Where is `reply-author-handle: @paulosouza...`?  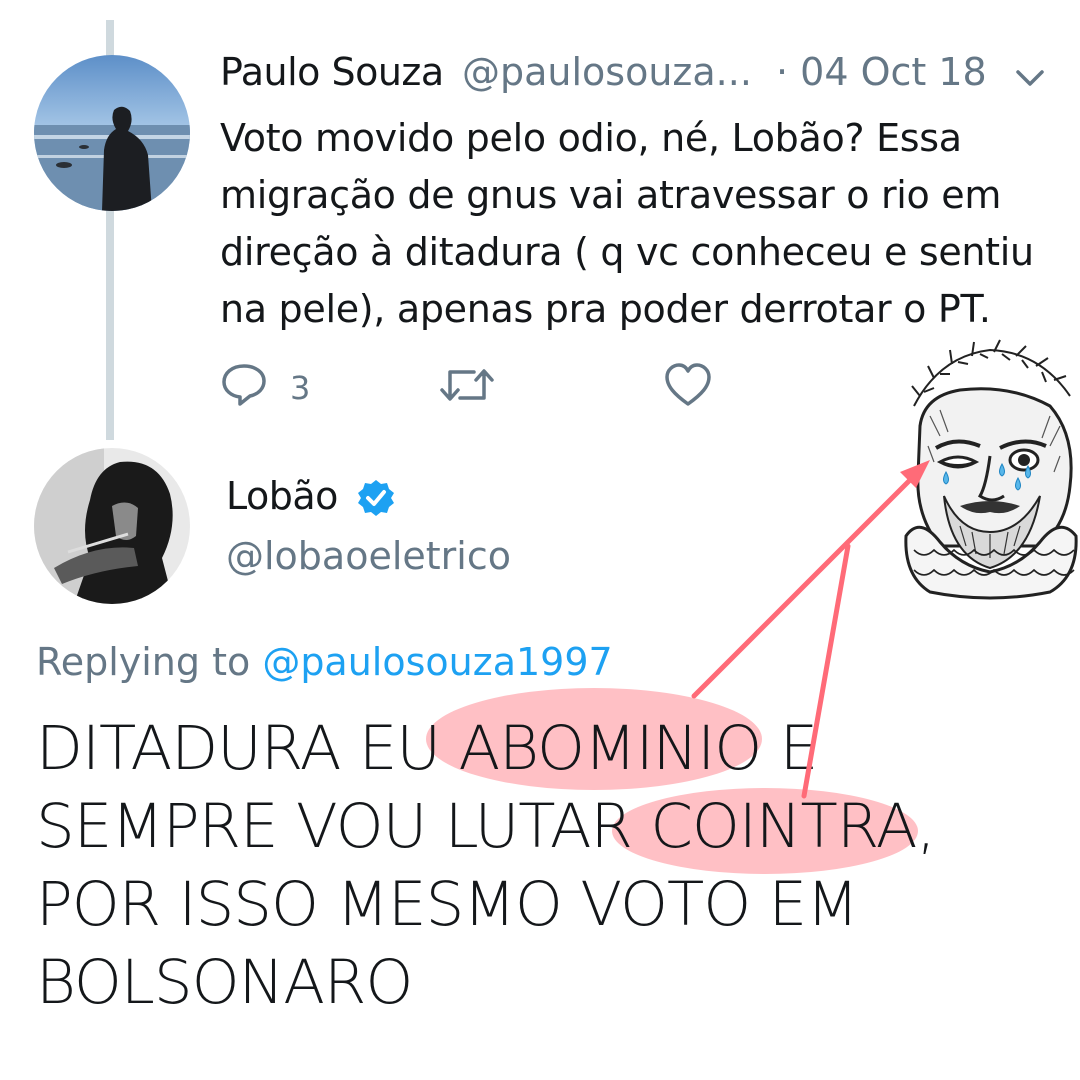
reply-author-handle: @paulosouza... is located at coordinates (607, 72).